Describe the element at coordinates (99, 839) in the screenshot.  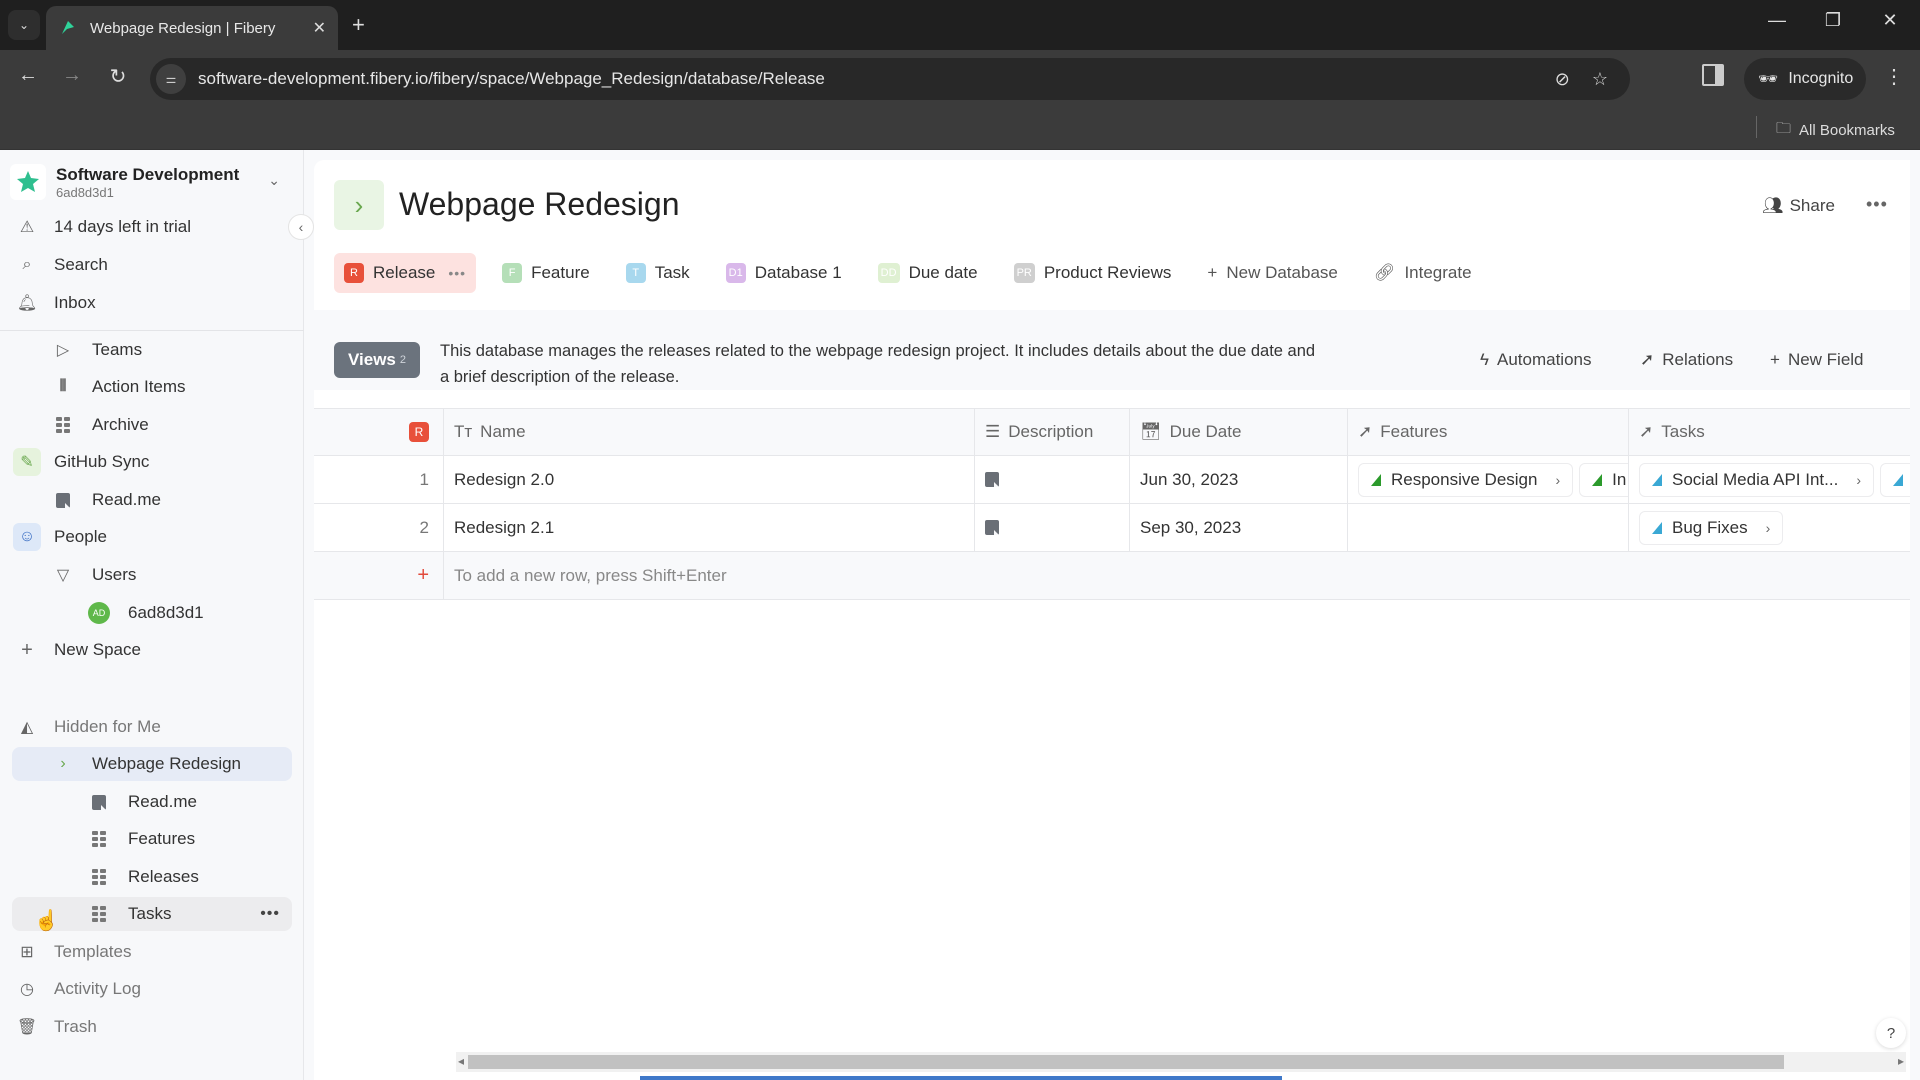
I see `grid-icon` at that location.